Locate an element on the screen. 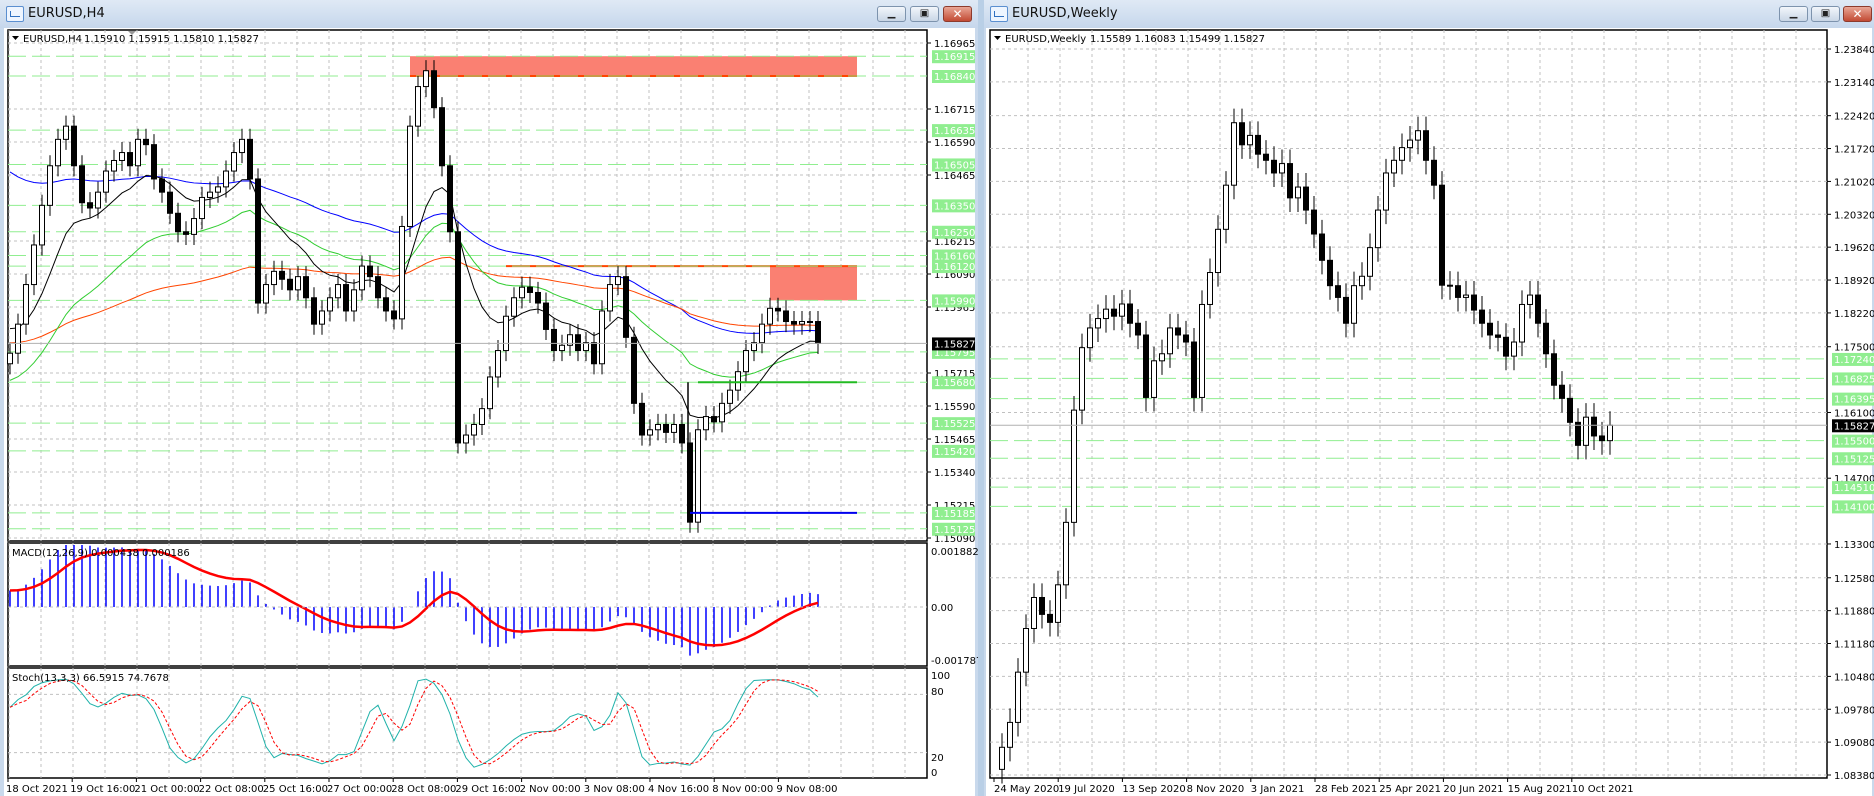  price-tick-label: 1.11880 is located at coordinates (1854, 612).